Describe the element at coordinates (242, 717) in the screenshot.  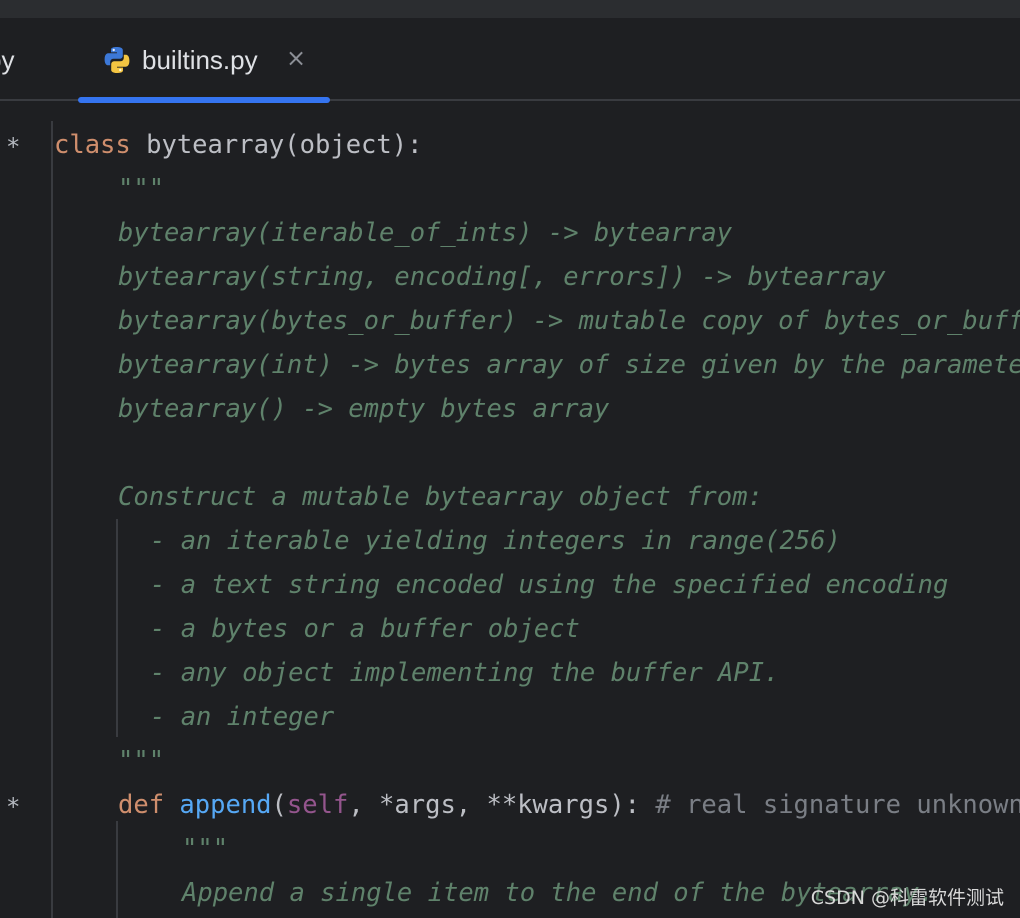
I see `docstring-list-item: - an integer` at that location.